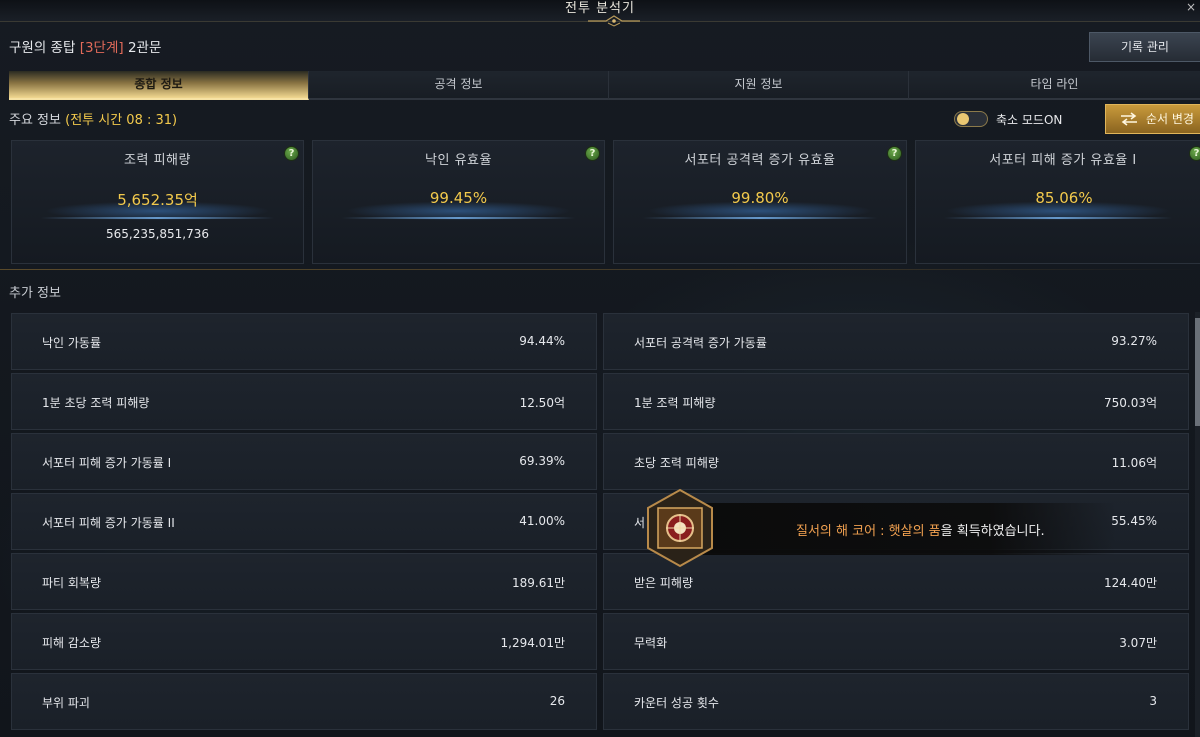 The width and height of the screenshot is (1200, 737). Describe the element at coordinates (1054, 85) in the screenshot. I see `tab-timeline: 타임 라인` at that location.